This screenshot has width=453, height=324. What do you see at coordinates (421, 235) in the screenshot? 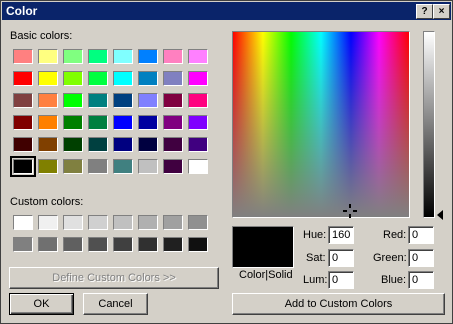
I see `red-input: 0` at bounding box center [421, 235].